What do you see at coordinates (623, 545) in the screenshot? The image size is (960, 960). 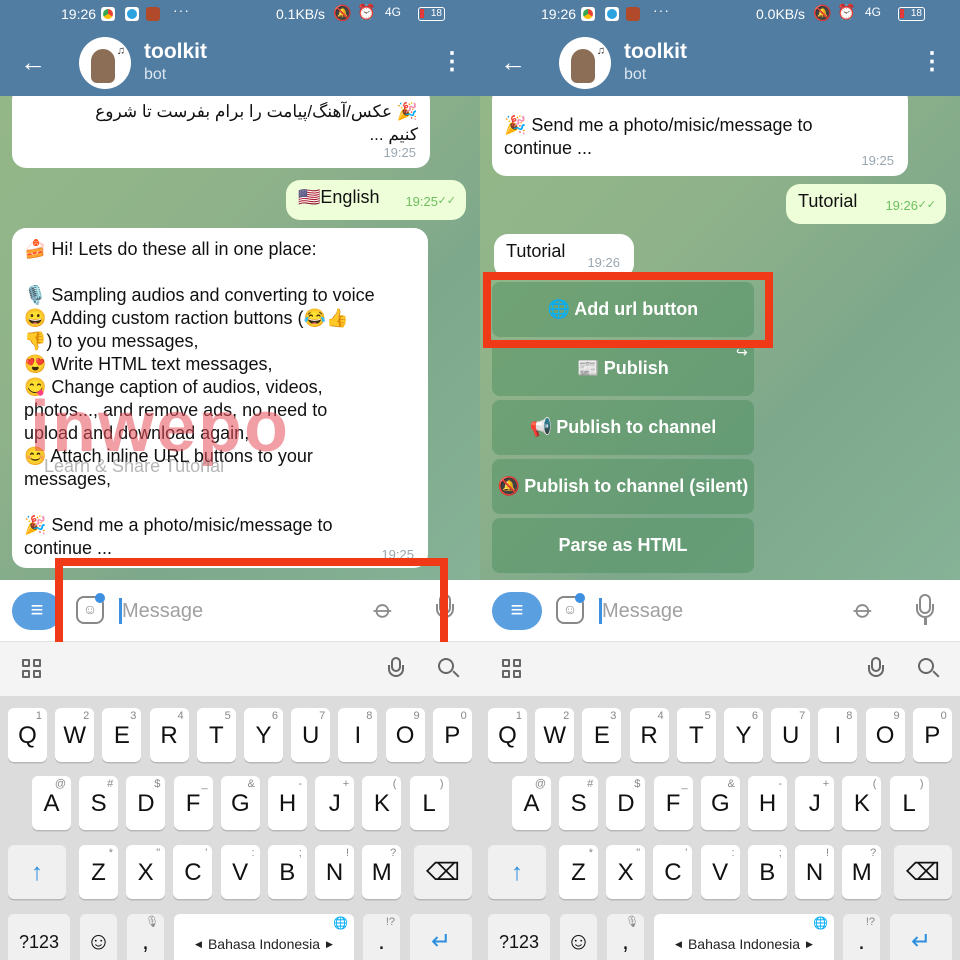 I see `inline-button-parse-html: Parse as HTML` at bounding box center [623, 545].